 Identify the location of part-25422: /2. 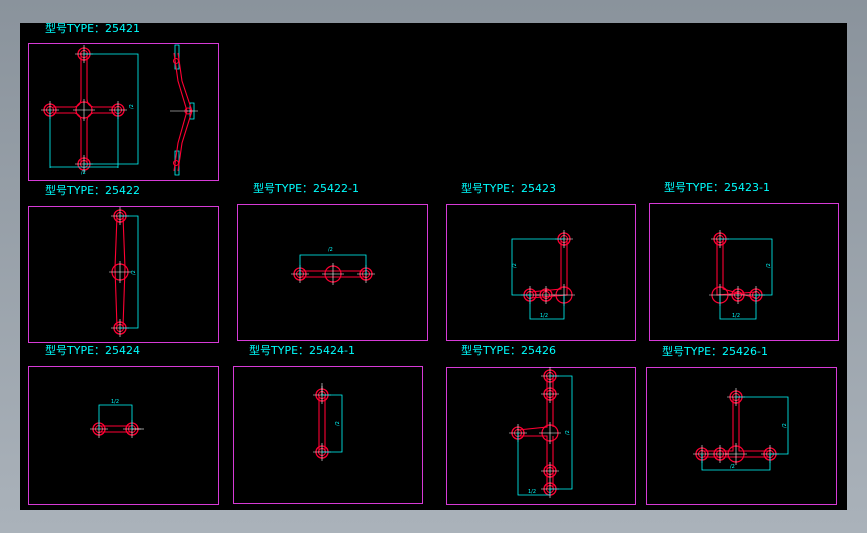
(123, 272).